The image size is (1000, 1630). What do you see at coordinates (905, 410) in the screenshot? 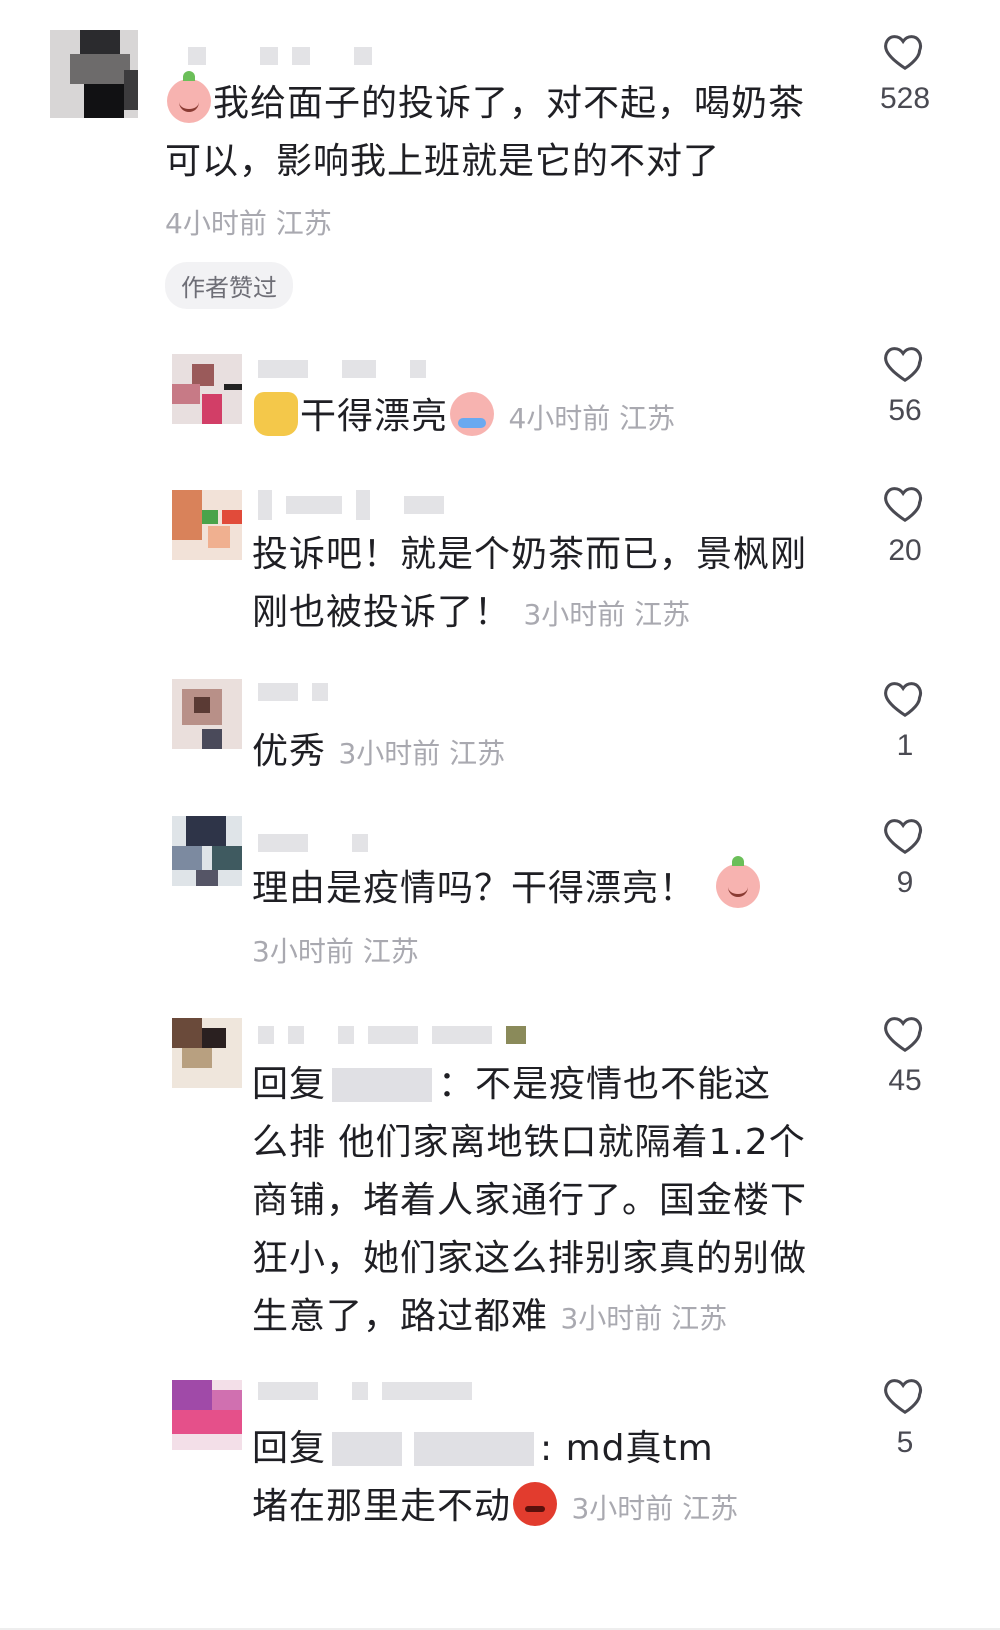
I see `like-count: 56` at bounding box center [905, 410].